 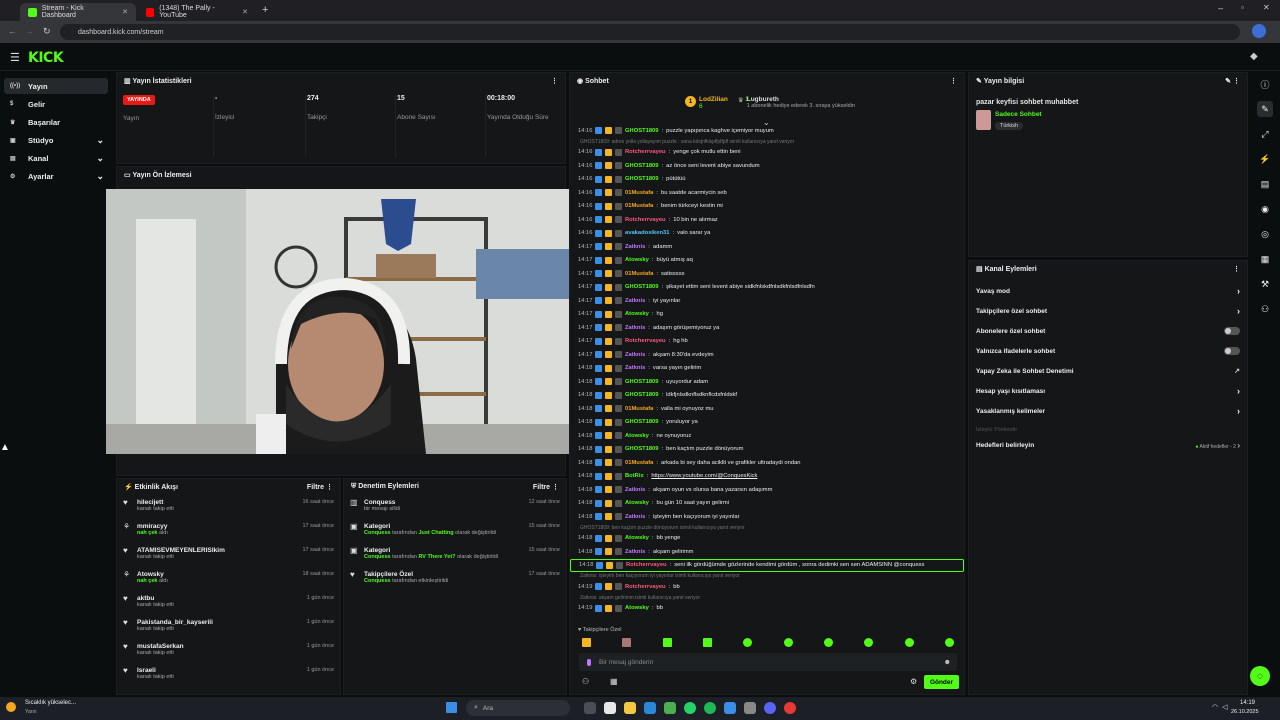 I want to click on chat-message: 14:18 Atowsky: bb yenge, so click(x=767, y=539).